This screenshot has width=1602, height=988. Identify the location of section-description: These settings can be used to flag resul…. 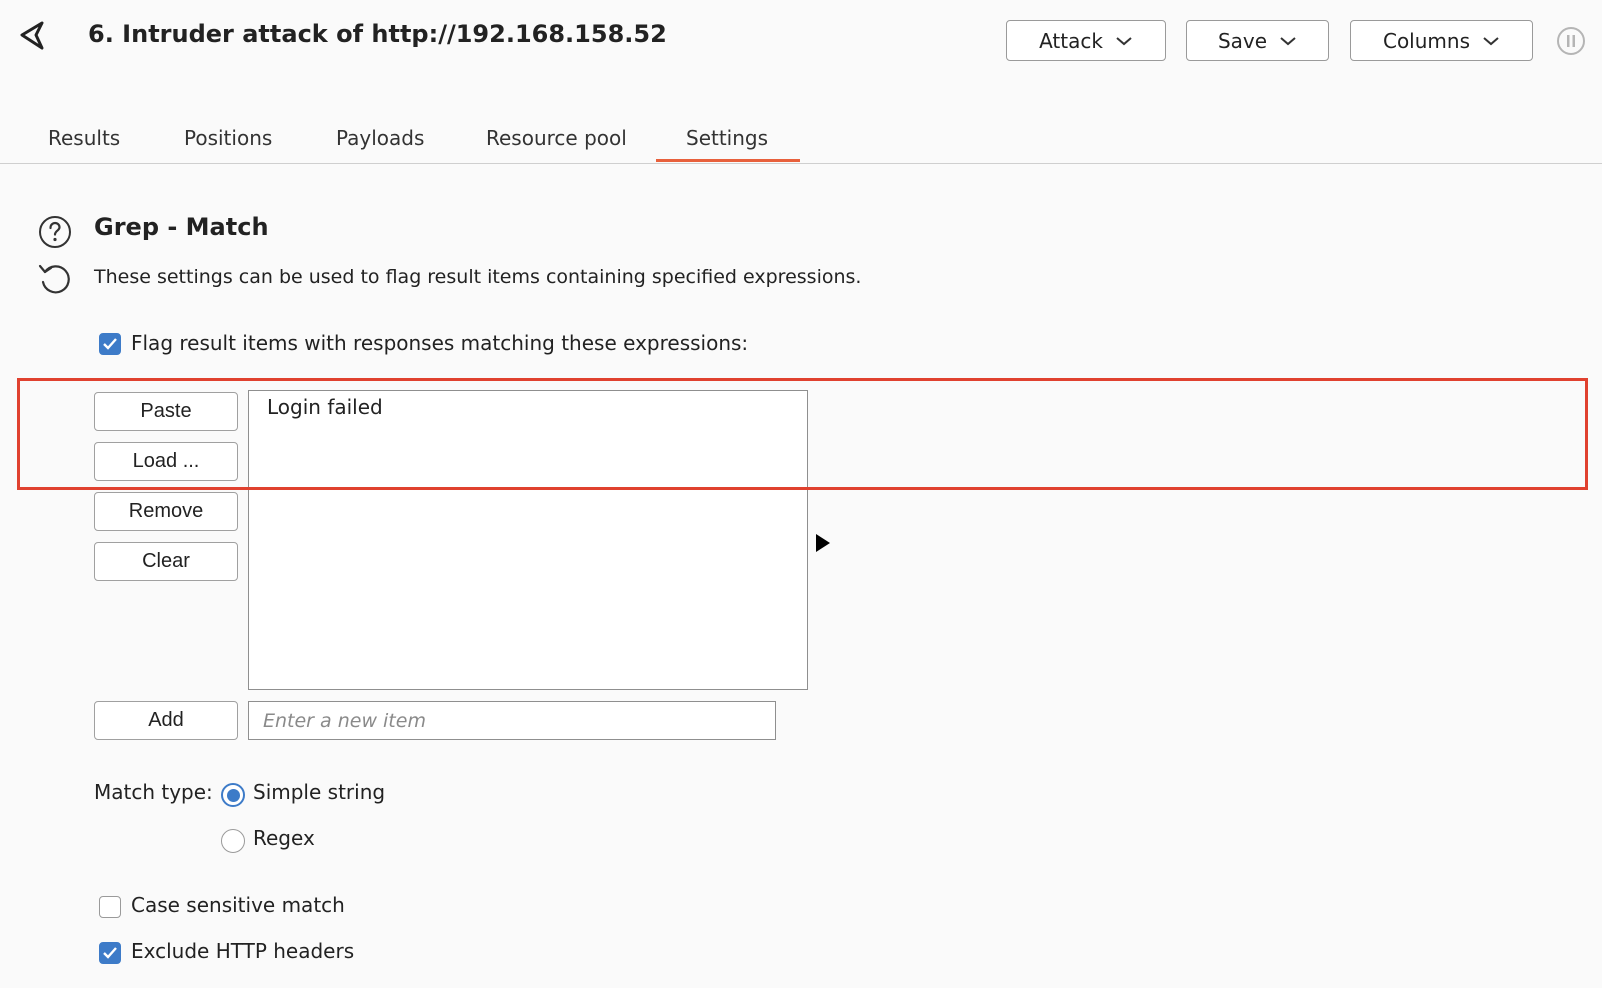
(478, 277).